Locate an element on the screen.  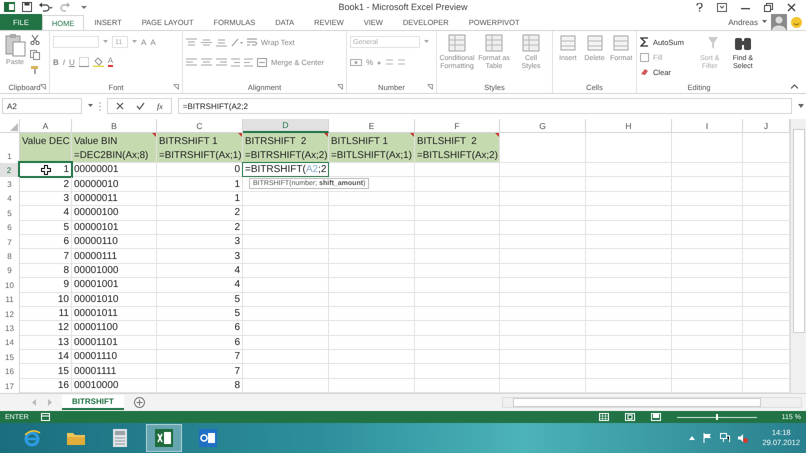
network-icon is located at coordinates (725, 438).